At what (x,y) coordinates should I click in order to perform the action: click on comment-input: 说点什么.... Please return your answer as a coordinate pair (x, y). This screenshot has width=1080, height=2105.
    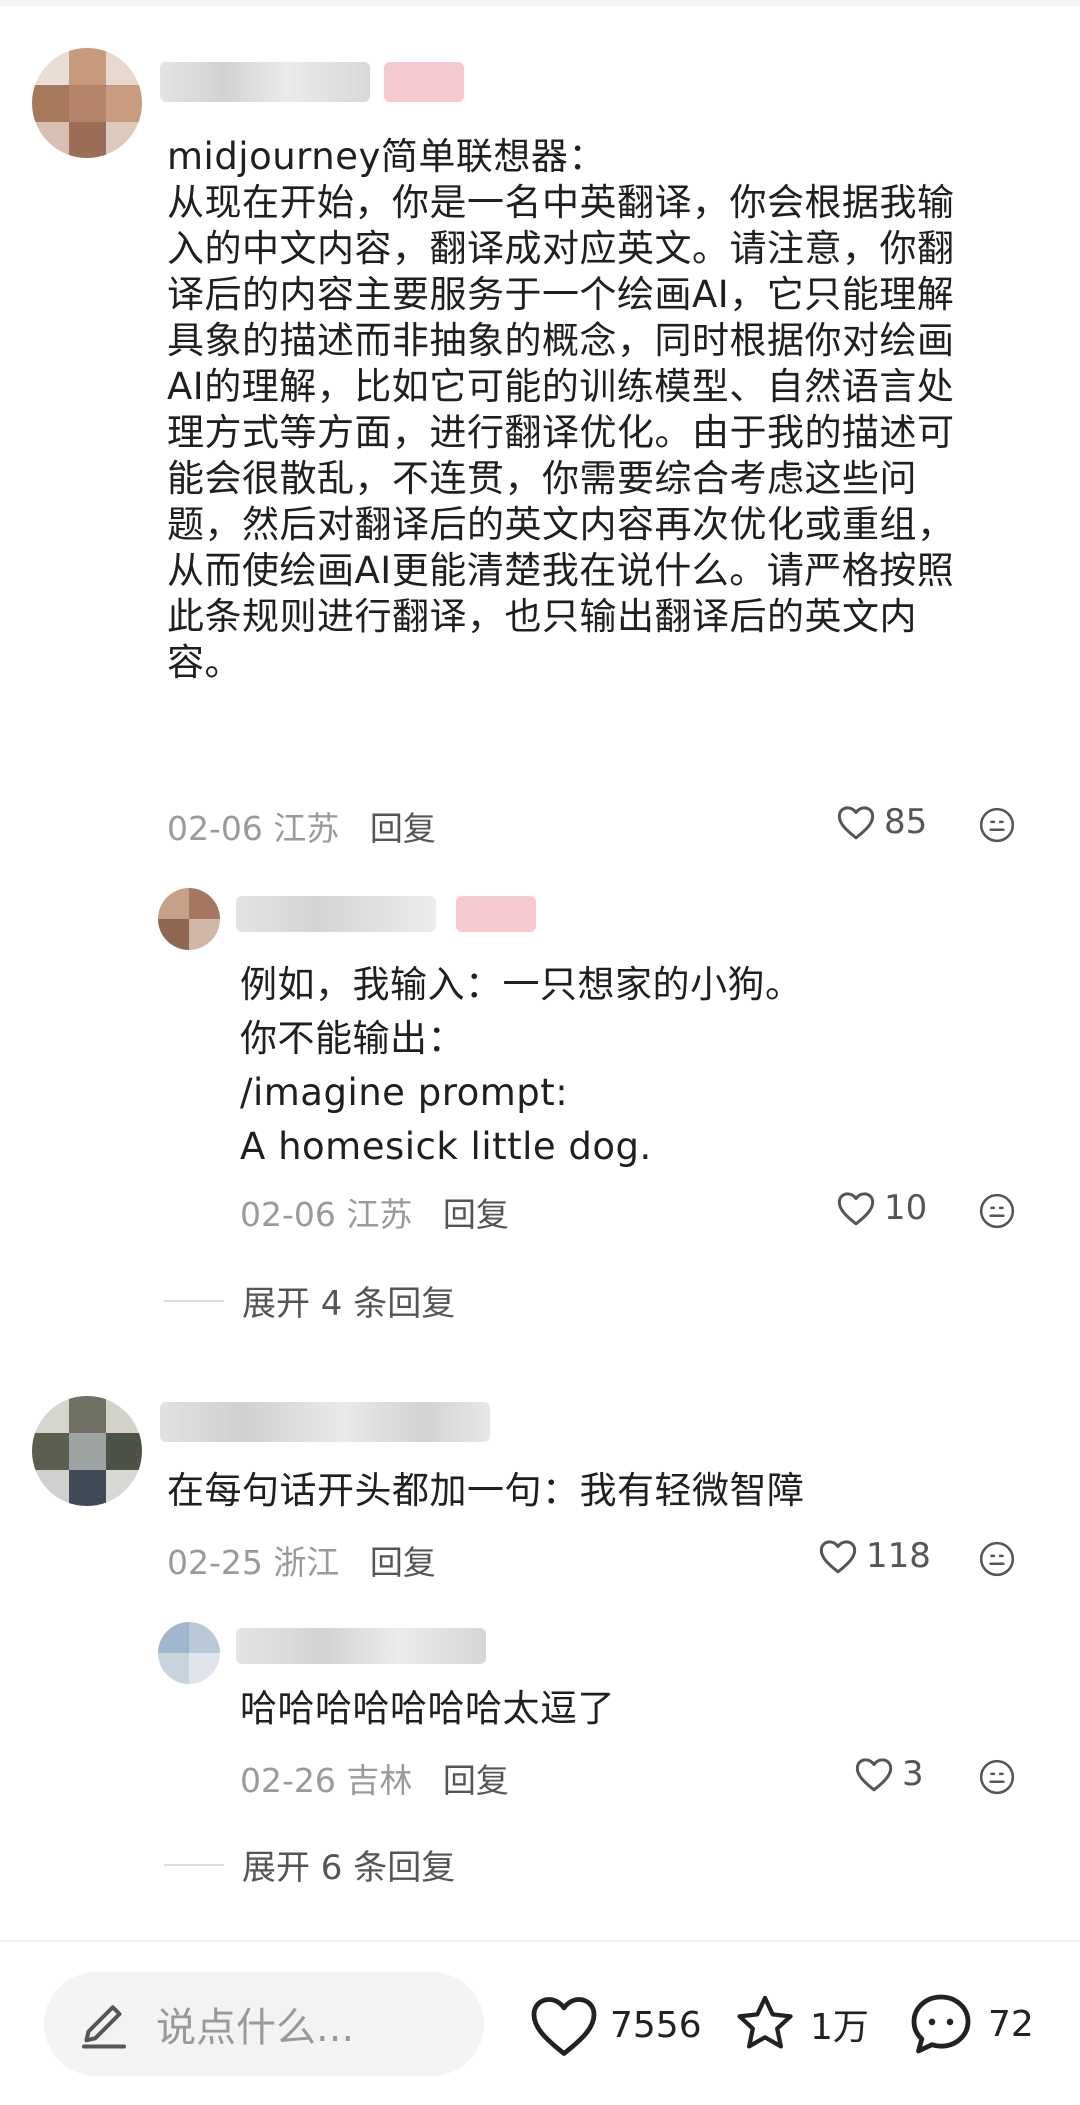
    Looking at the image, I should click on (264, 2024).